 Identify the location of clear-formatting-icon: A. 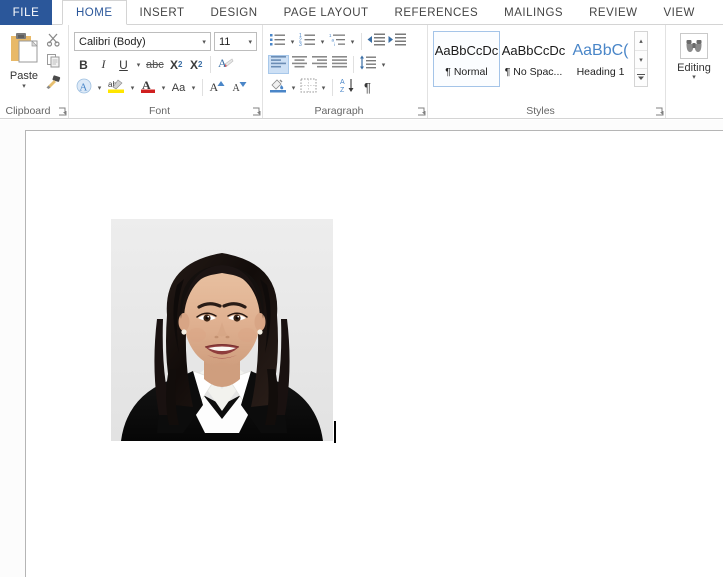
(225, 64).